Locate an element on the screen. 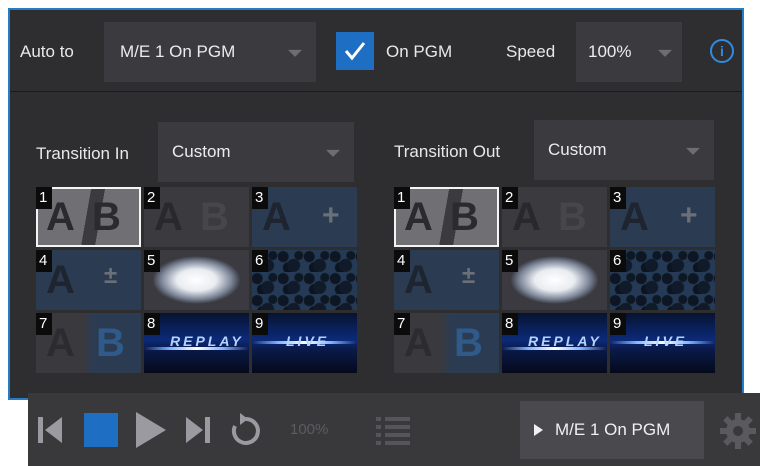 The image size is (760, 466). auto-to-label: Auto to is located at coordinates (47, 51).